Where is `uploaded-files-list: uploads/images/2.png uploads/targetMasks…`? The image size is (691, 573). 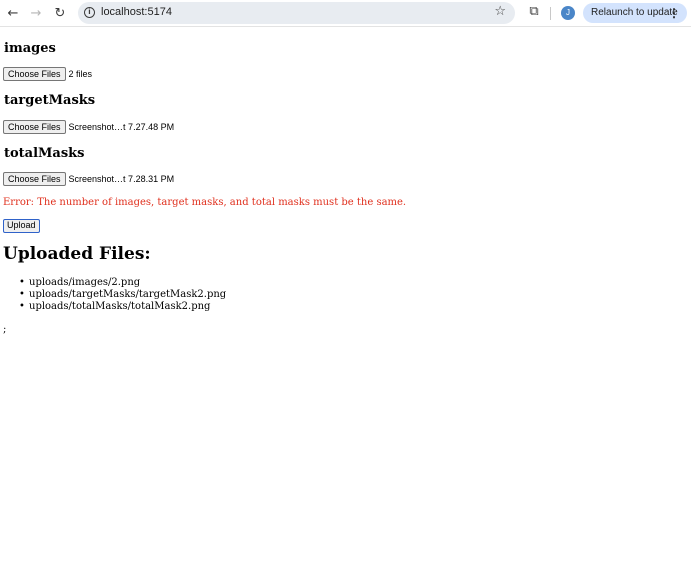
uploaded-files-list: uploads/images/2.png uploads/targetMasks… is located at coordinates (122, 295).